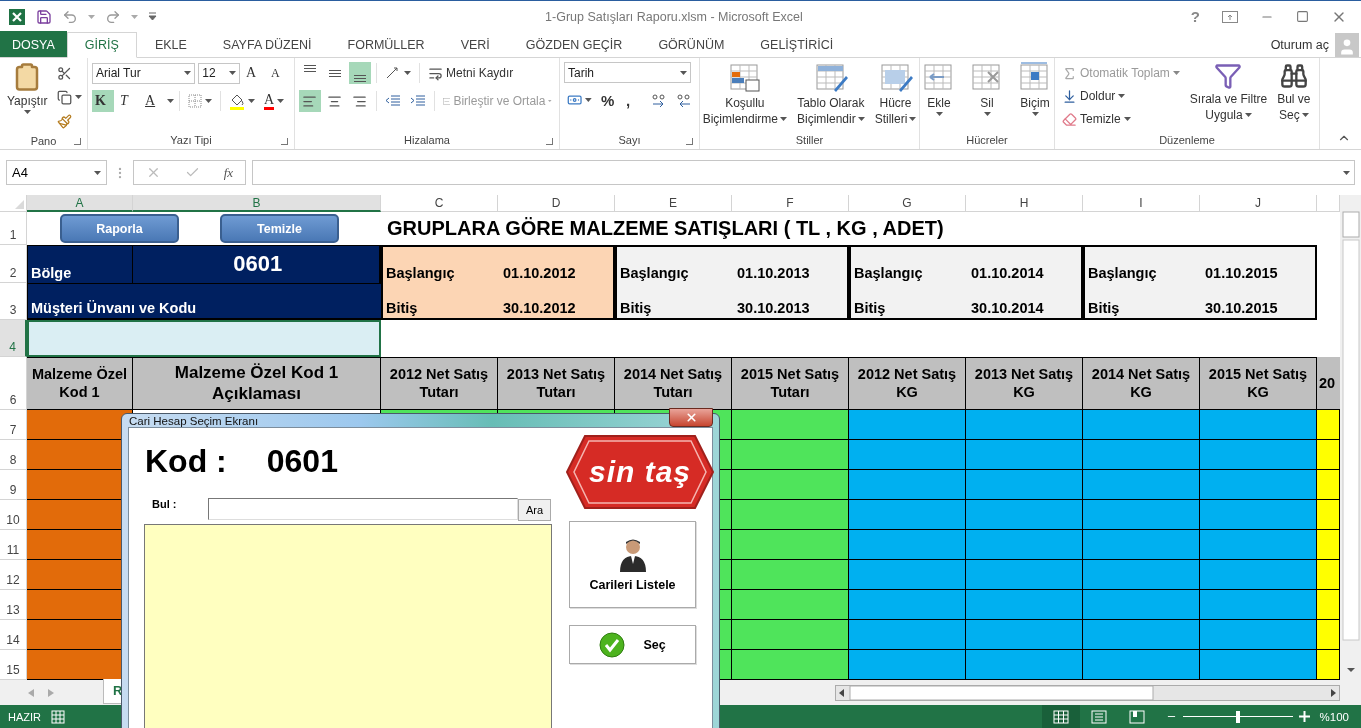 The width and height of the screenshot is (1361, 728). I want to click on file-tab: DOSYA, so click(33, 44).